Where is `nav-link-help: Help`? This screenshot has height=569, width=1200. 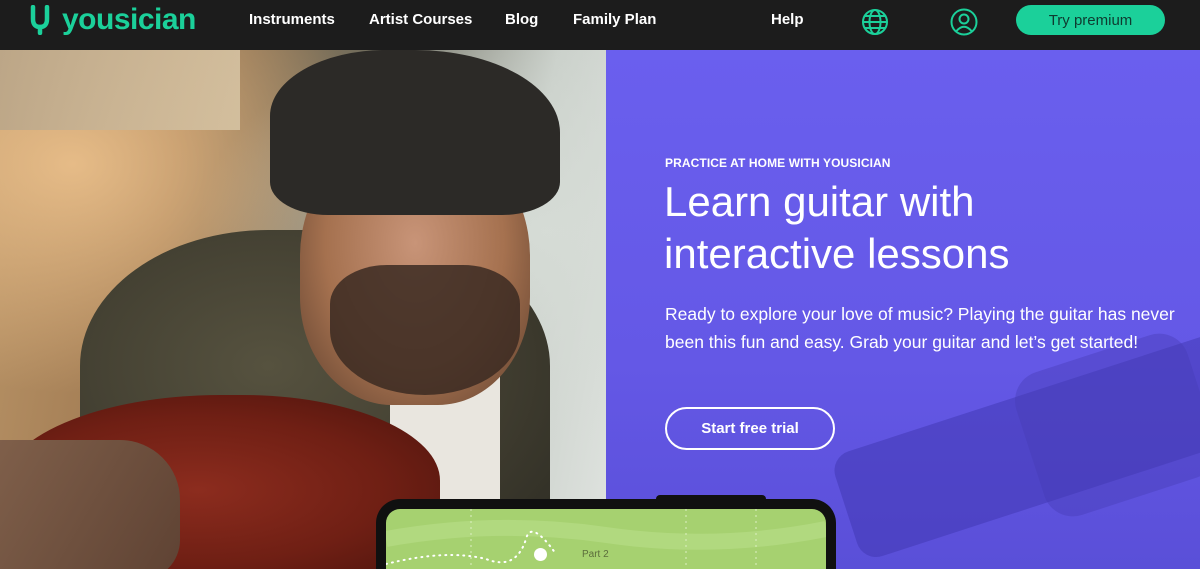 nav-link-help: Help is located at coordinates (787, 20).